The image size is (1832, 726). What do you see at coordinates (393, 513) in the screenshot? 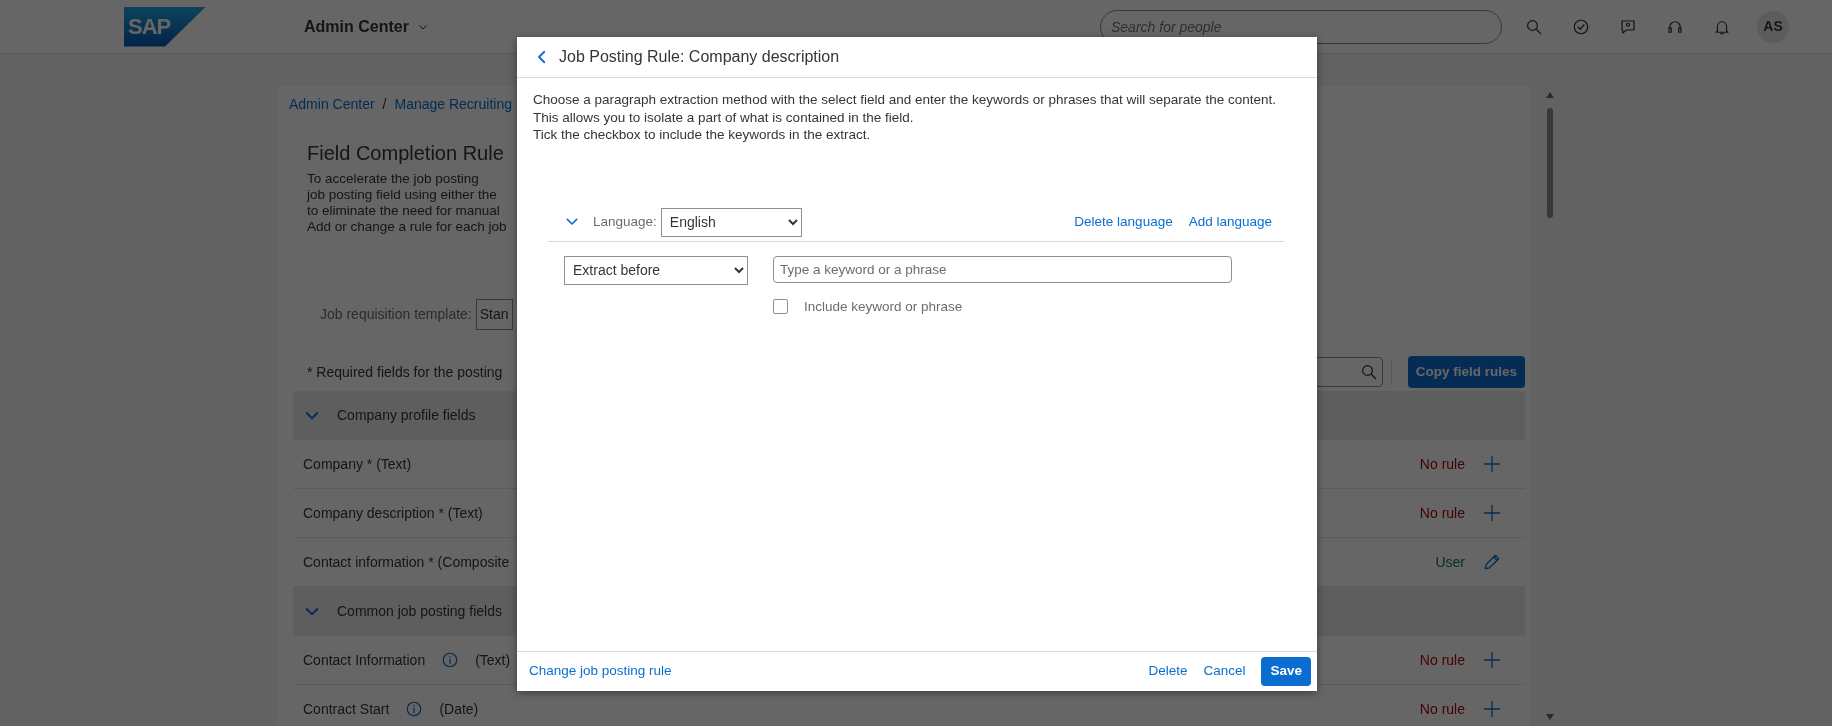
I see `field-name: Company description * (Text)` at bounding box center [393, 513].